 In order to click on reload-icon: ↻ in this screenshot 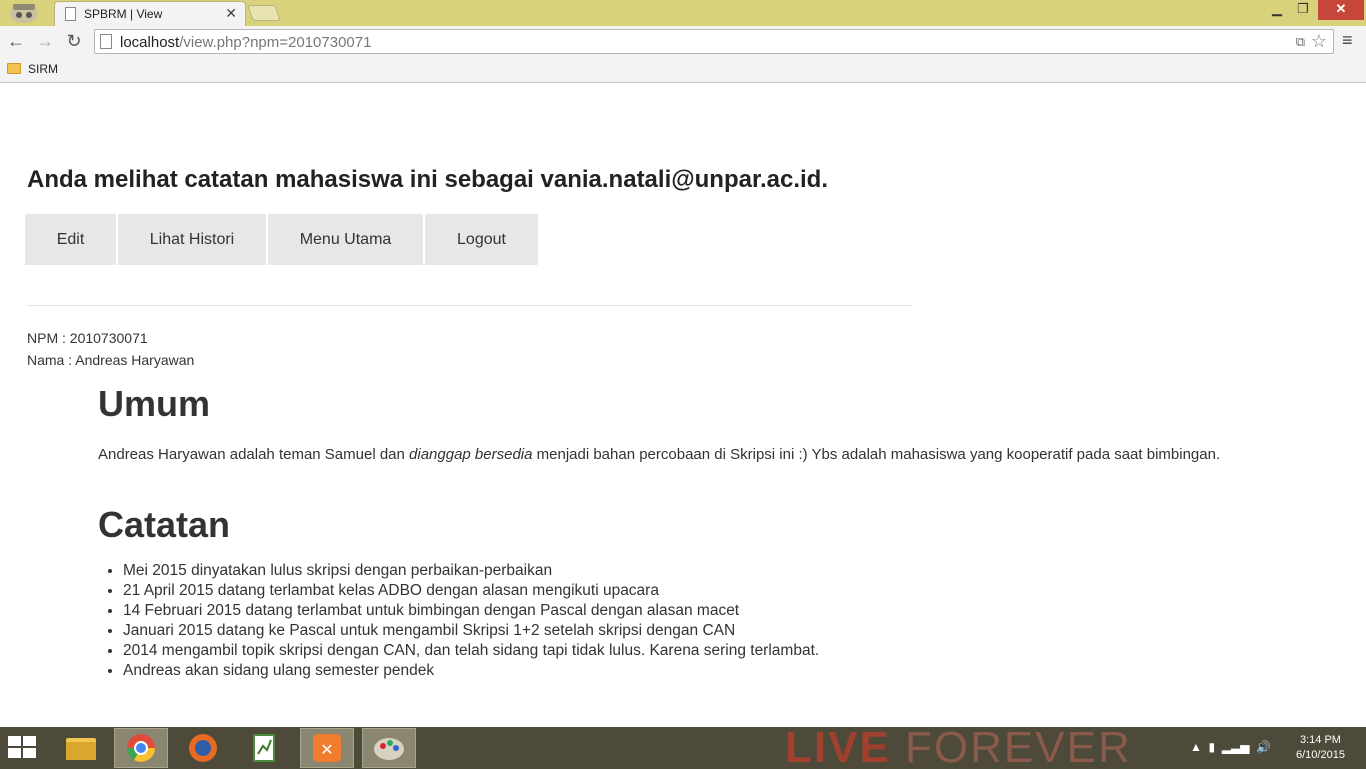, I will do `click(74, 41)`.